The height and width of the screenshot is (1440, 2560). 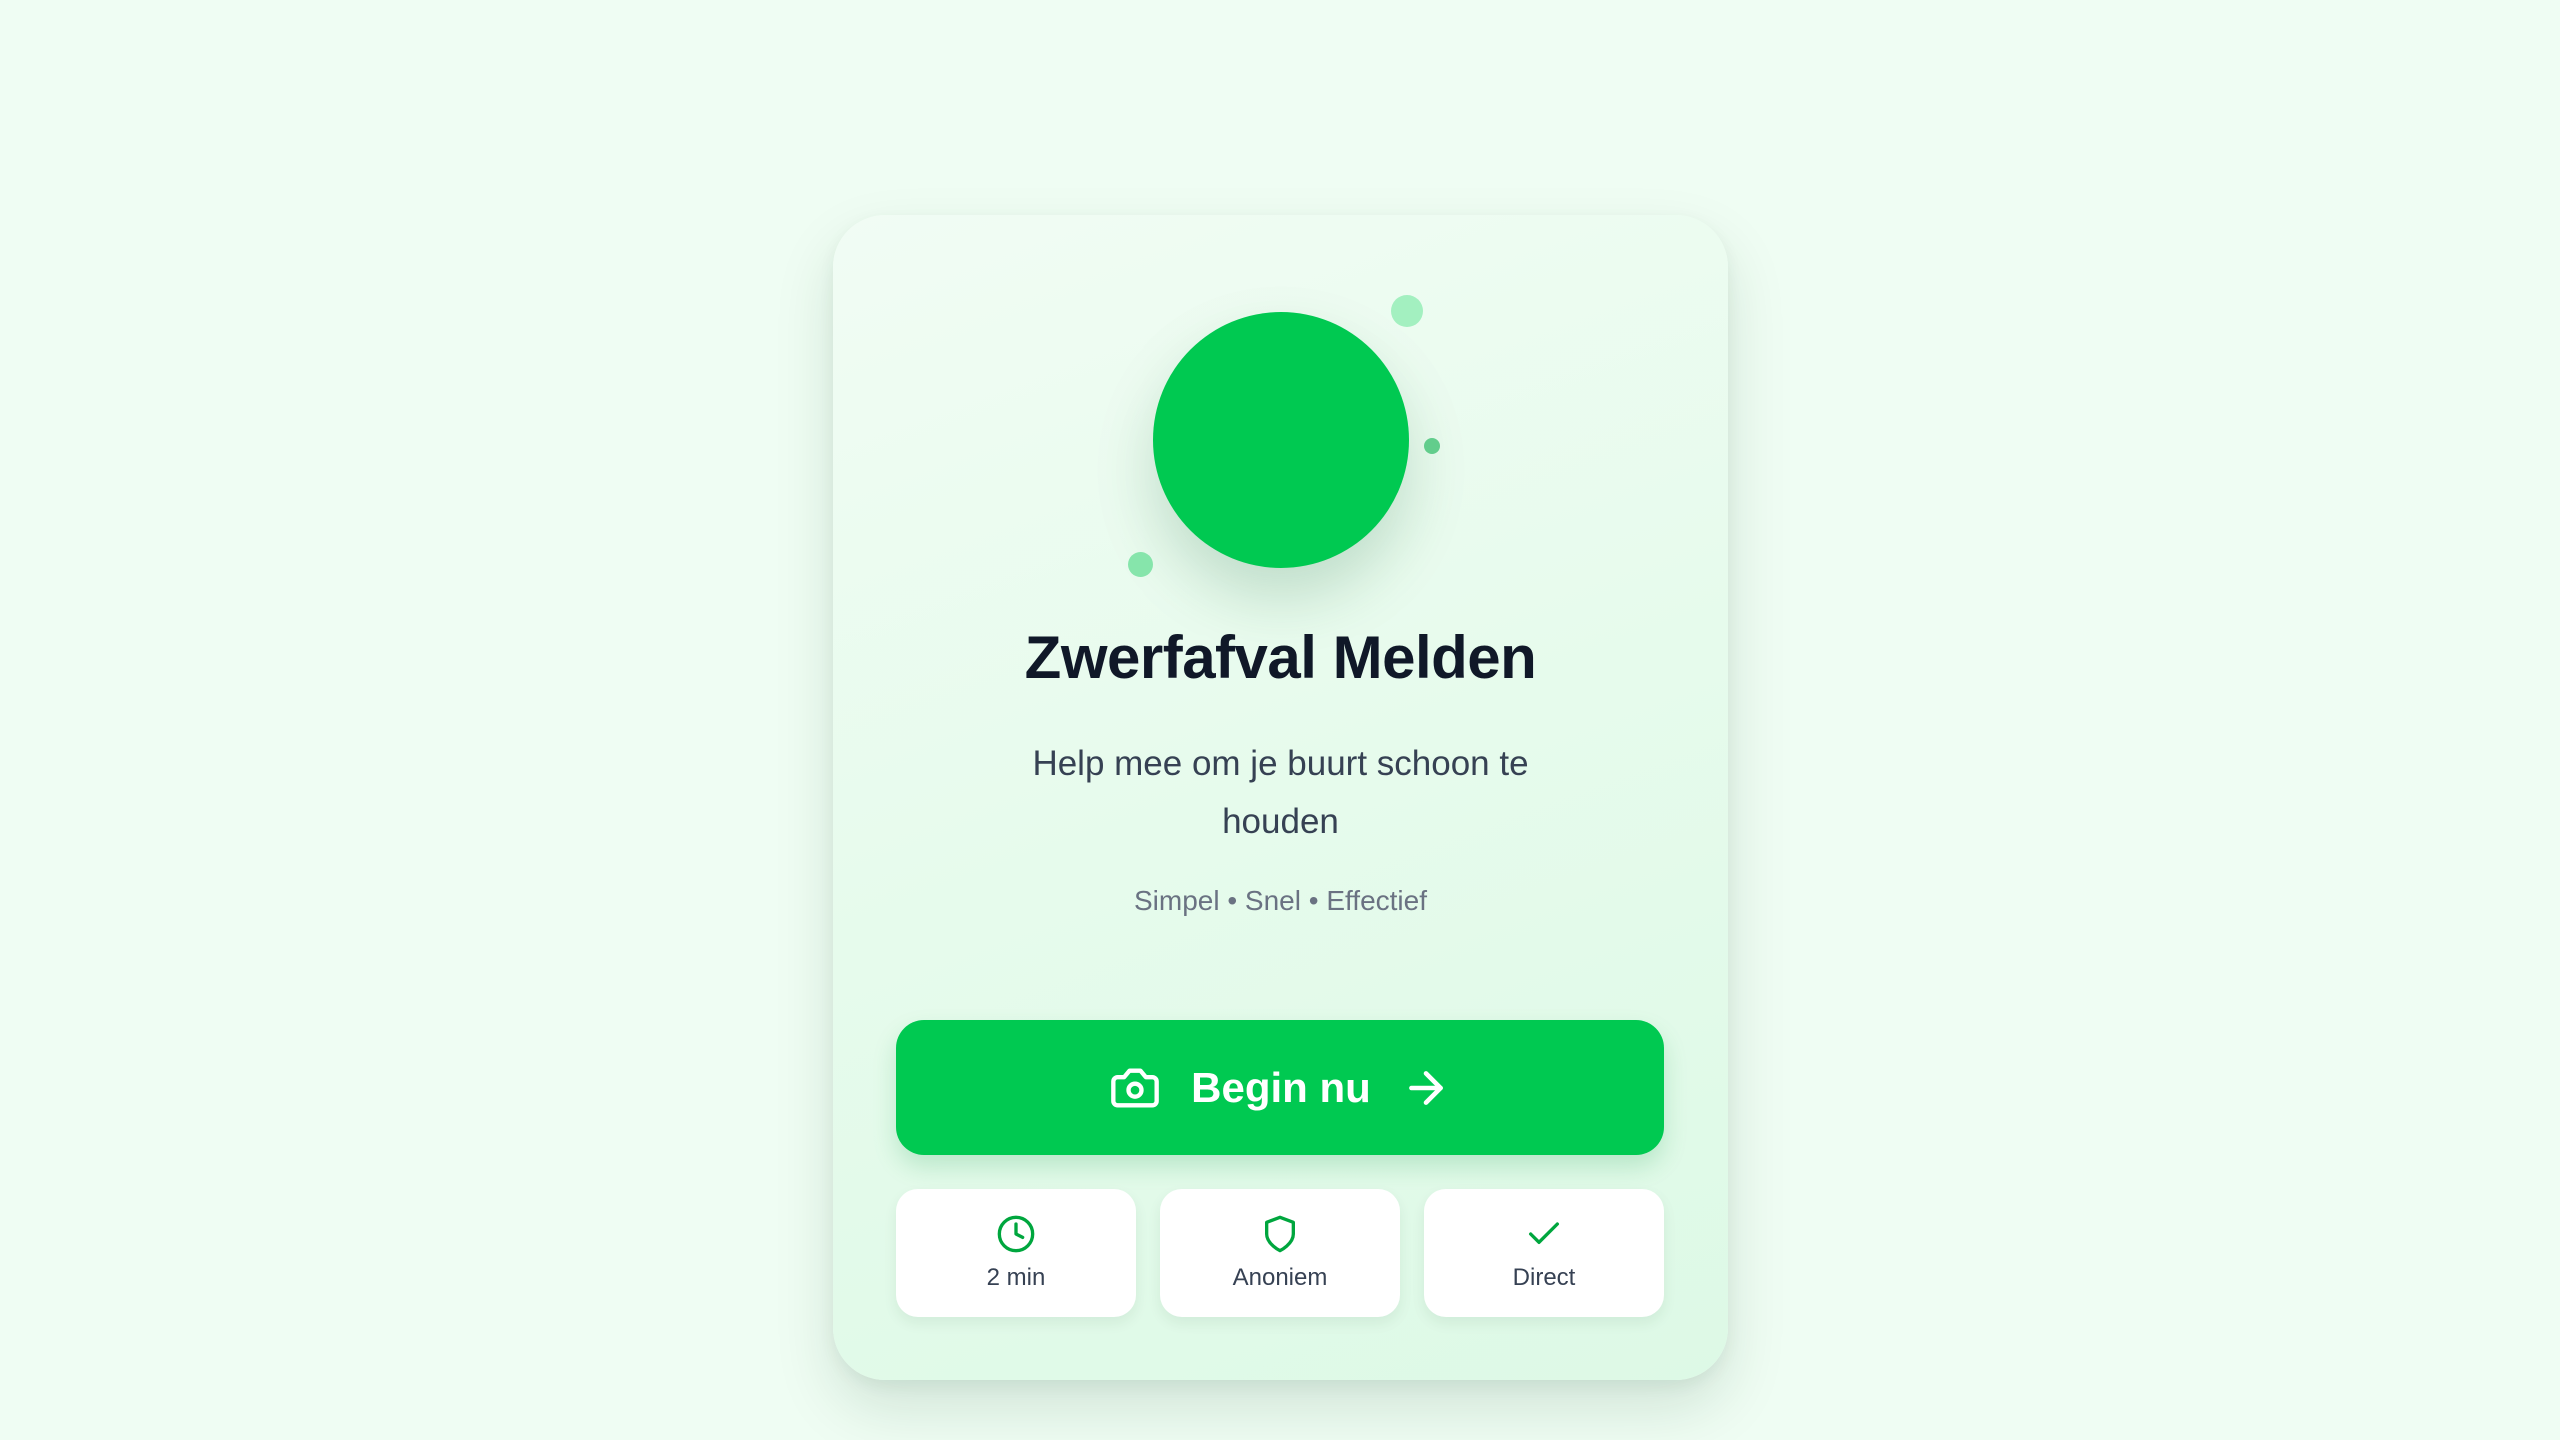 I want to click on camera-icon, so click(x=1135, y=1088).